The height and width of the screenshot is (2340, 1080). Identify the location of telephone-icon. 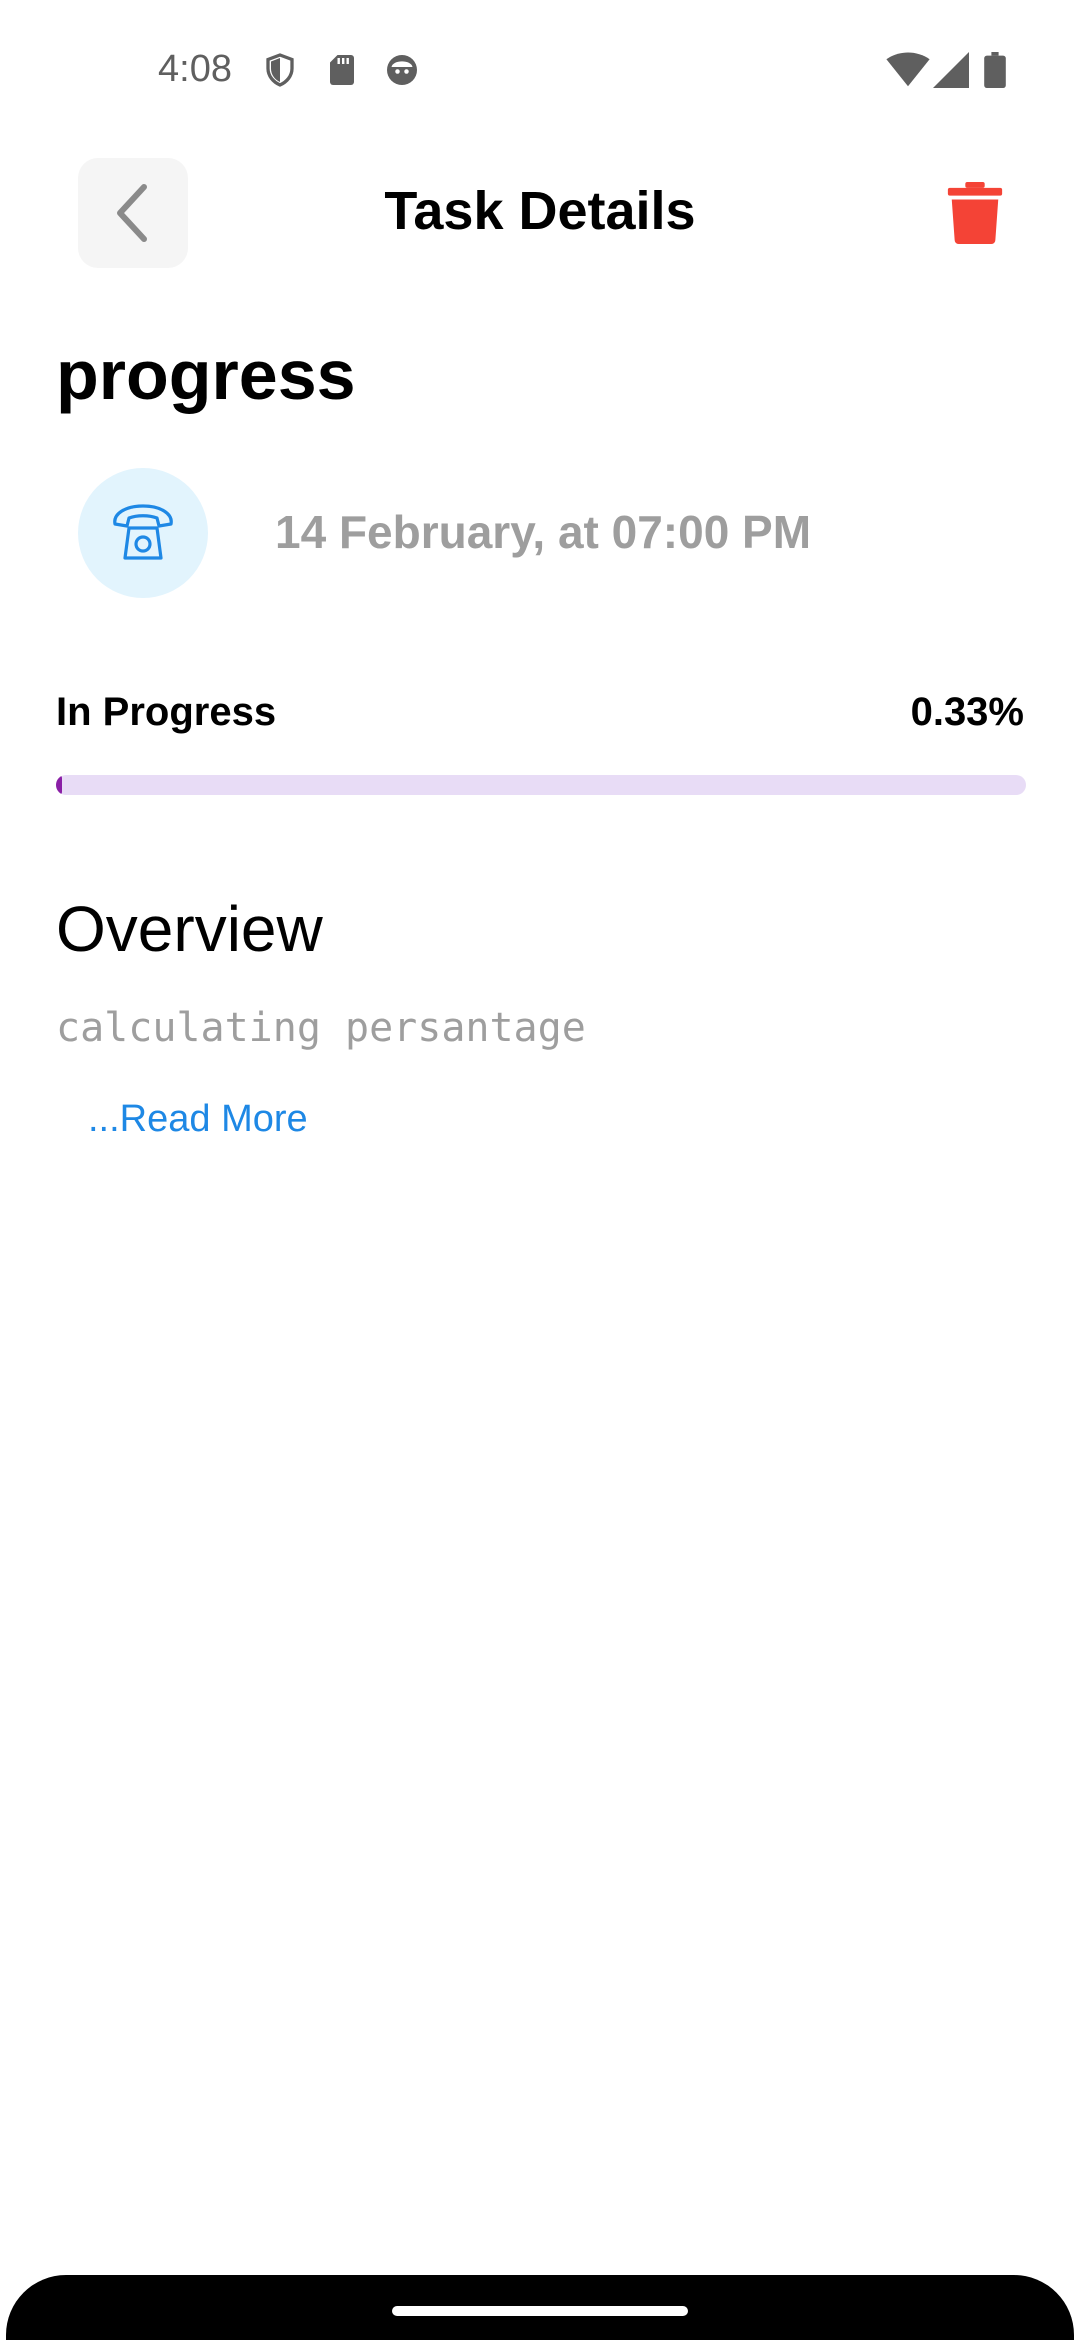
(143, 532).